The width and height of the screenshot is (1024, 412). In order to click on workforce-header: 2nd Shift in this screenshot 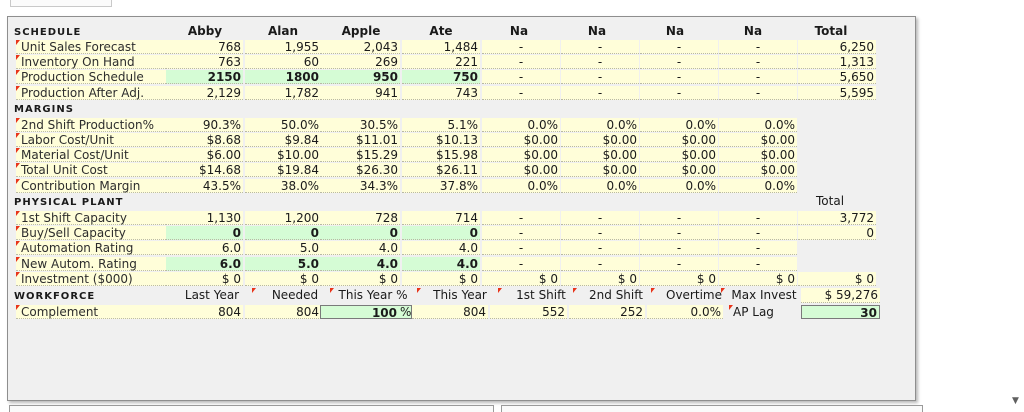, I will do `click(616, 295)`.